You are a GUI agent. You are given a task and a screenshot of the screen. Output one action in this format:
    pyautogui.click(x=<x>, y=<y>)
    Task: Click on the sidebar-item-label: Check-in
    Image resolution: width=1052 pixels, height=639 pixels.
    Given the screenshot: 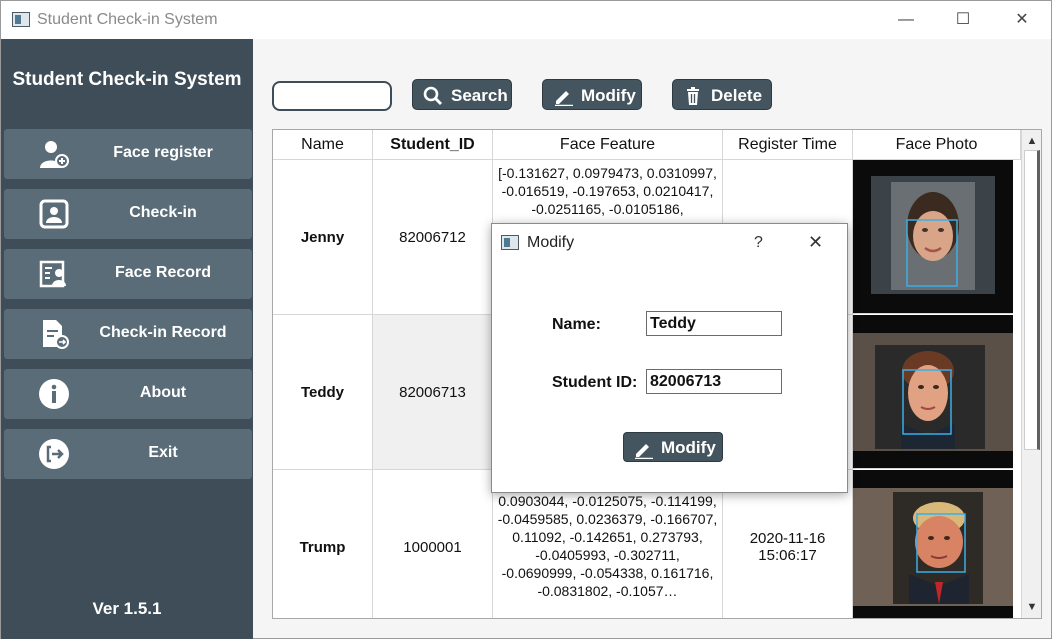 What is the action you would take?
    pyautogui.click(x=163, y=212)
    